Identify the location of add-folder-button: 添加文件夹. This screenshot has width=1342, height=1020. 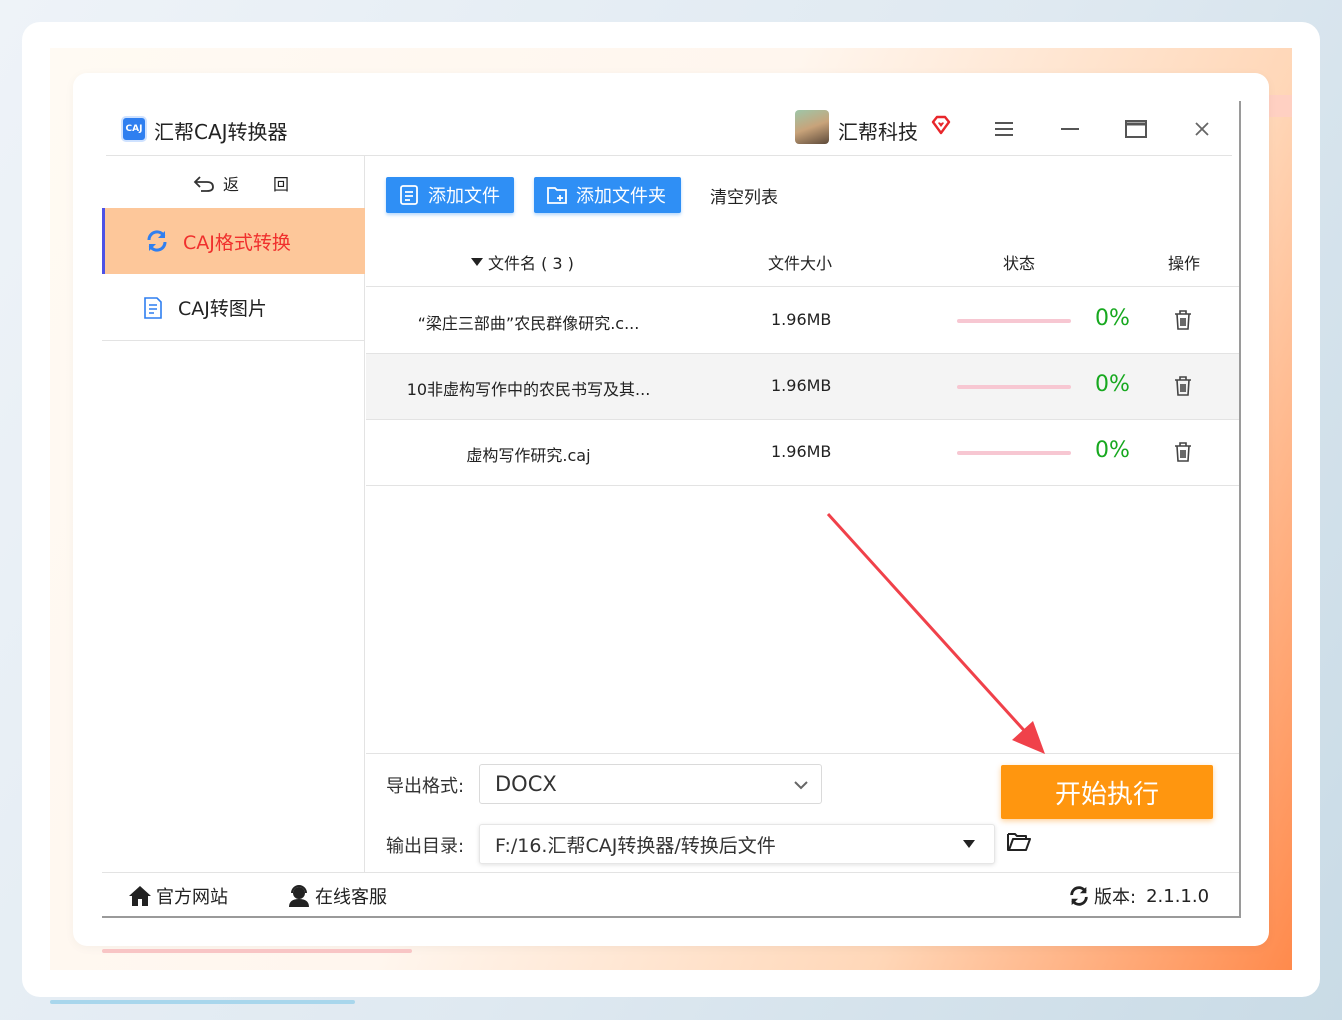
(607, 195).